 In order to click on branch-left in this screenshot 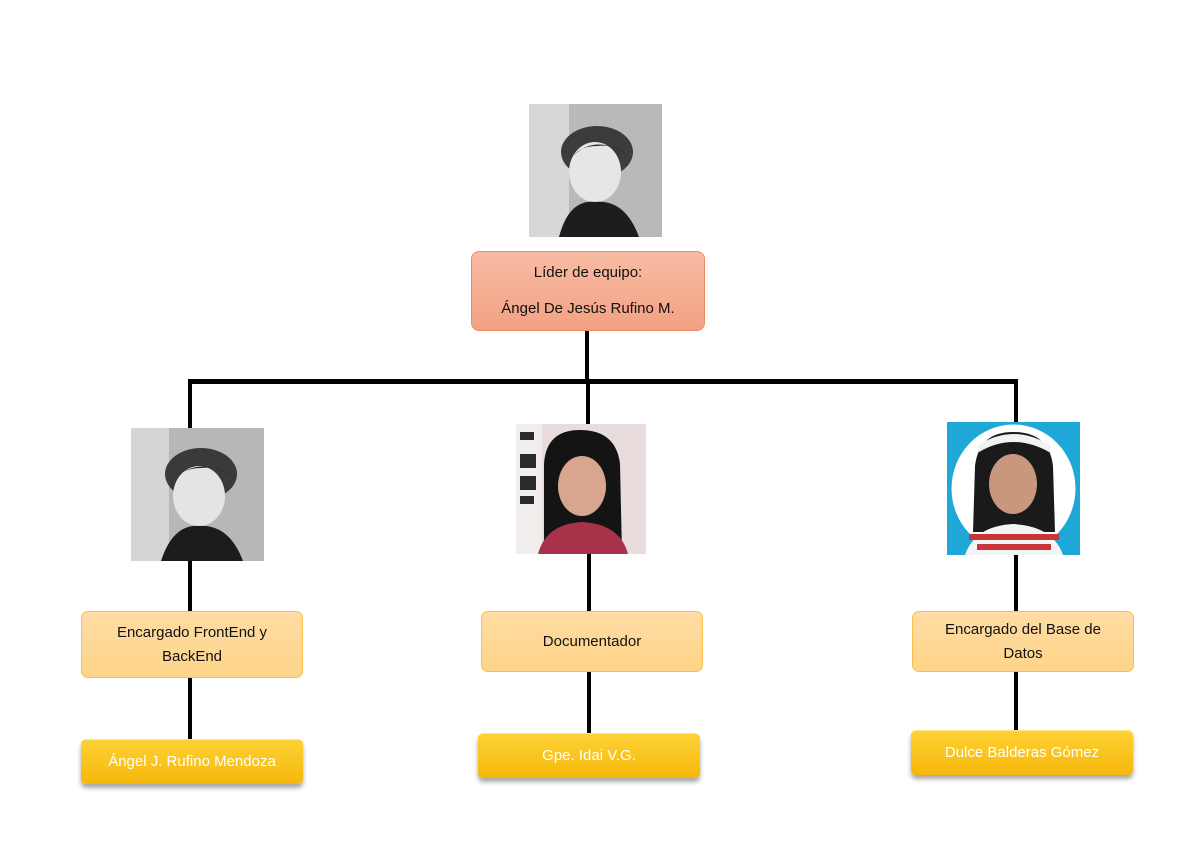, I will do `click(190, 405)`.